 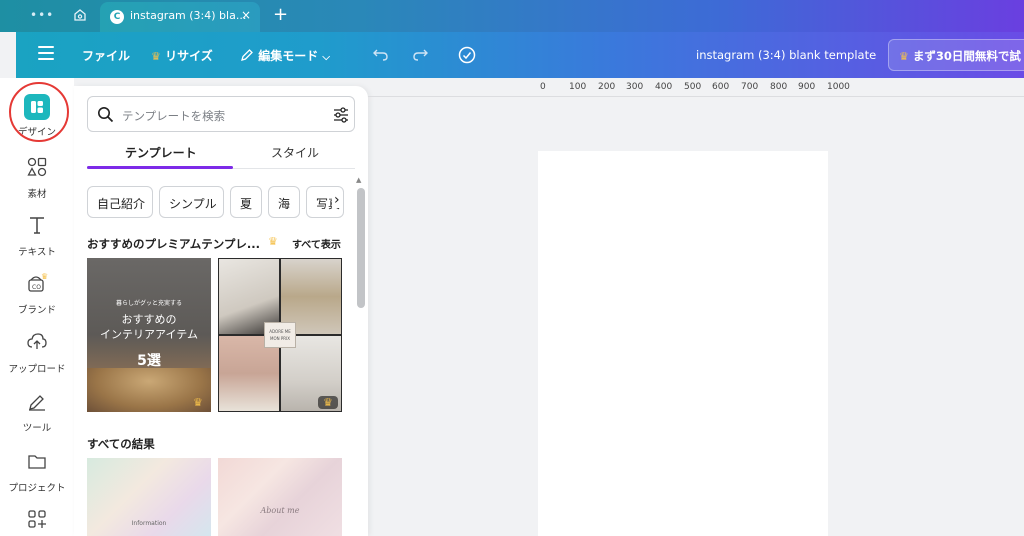 What do you see at coordinates (635, 87) in the screenshot?
I see `ruler-tick: 300` at bounding box center [635, 87].